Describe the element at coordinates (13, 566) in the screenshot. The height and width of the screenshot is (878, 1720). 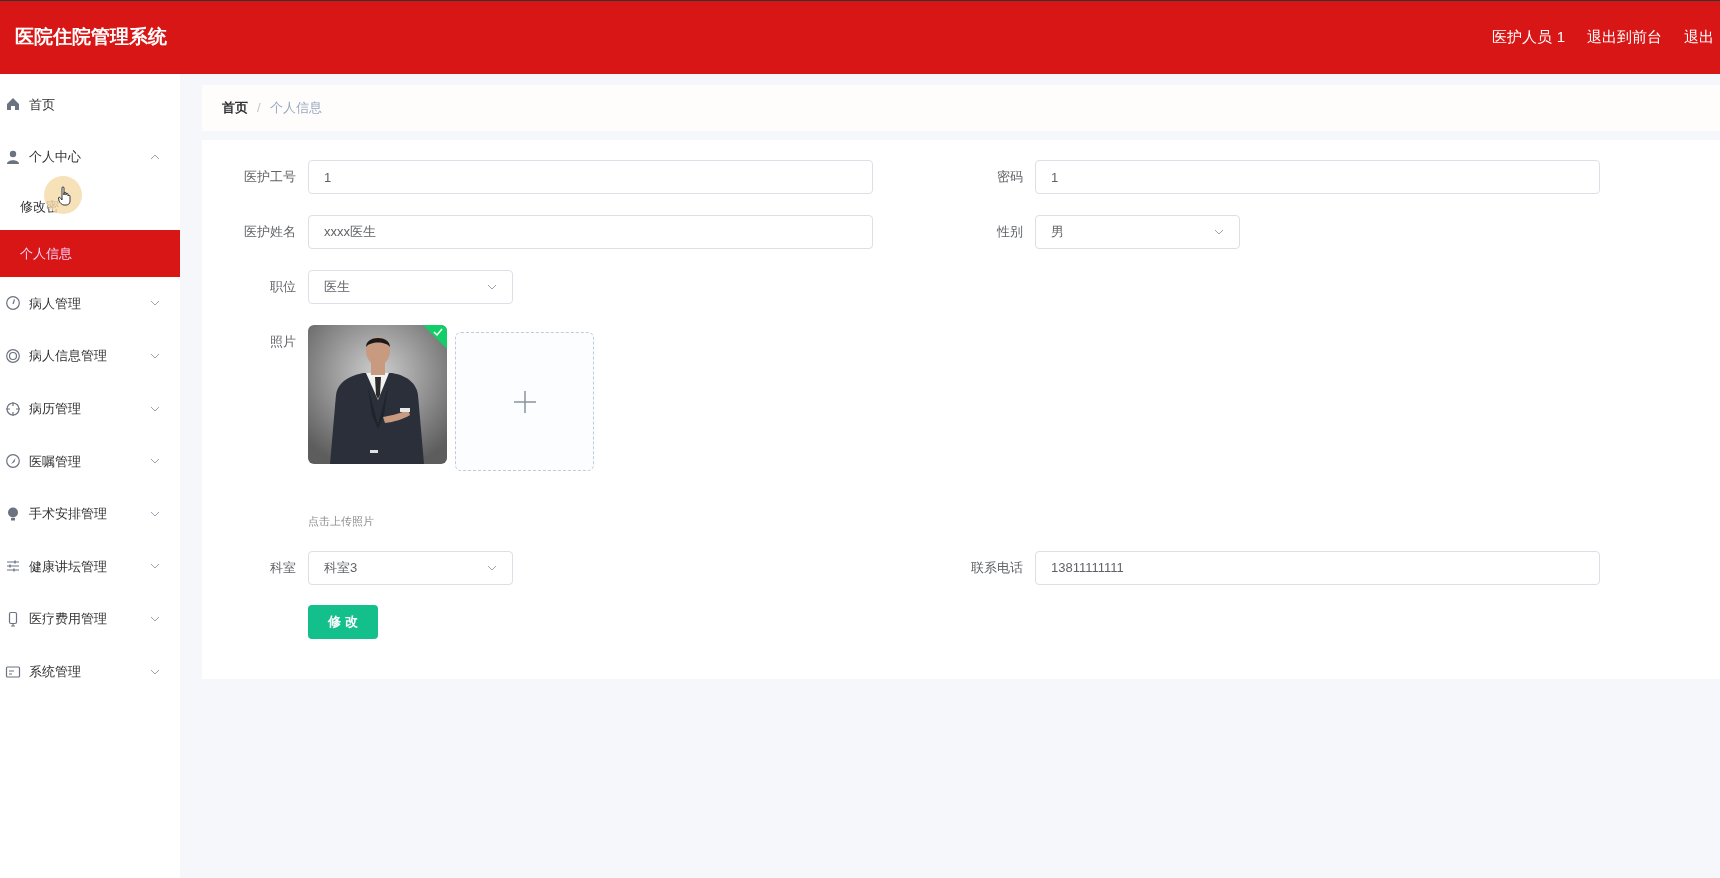
I see `sliders-icon` at that location.